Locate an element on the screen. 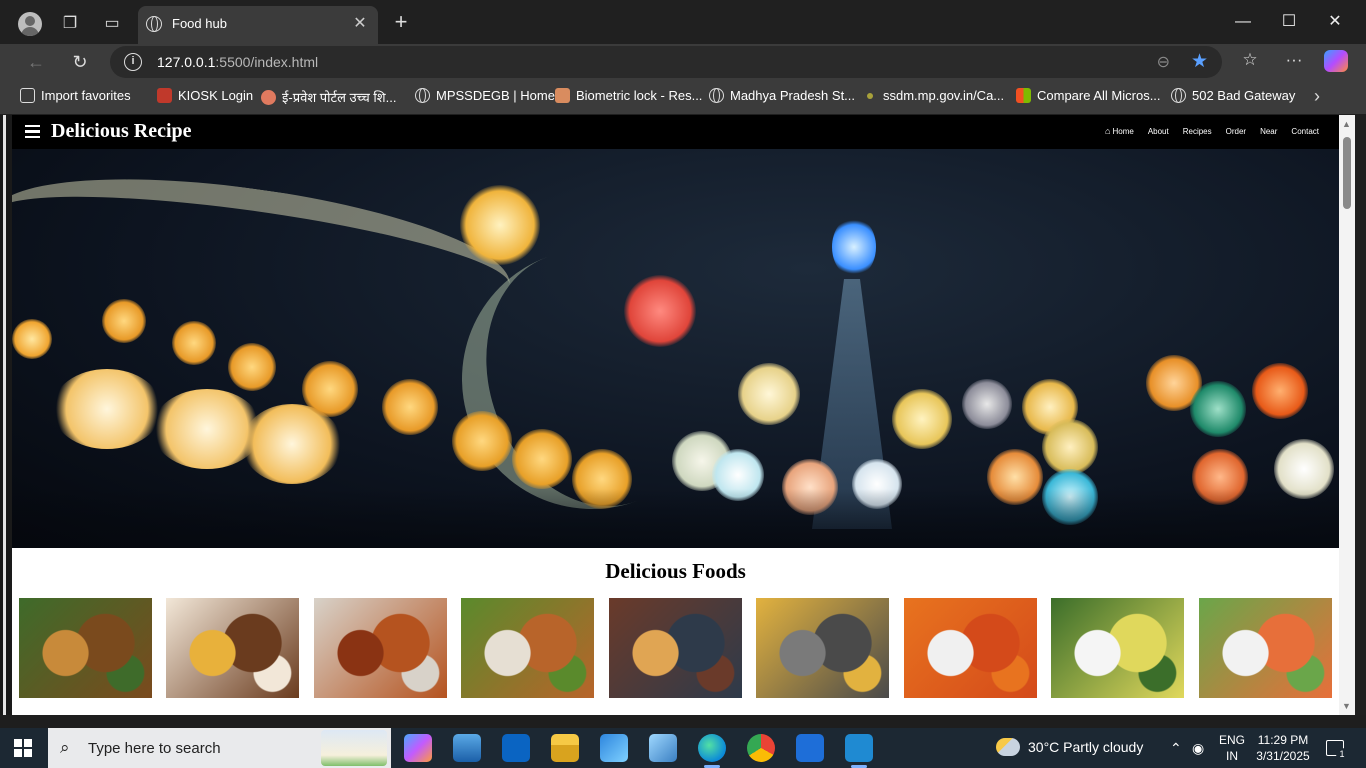 This screenshot has width=1366, height=768. task-view-app-icon is located at coordinates (467, 748).